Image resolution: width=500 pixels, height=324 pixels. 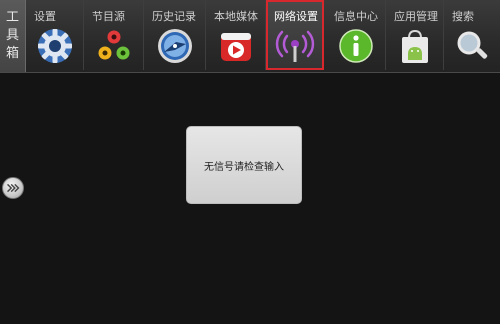 I want to click on menu-item-label: 设置, so click(x=45, y=16).